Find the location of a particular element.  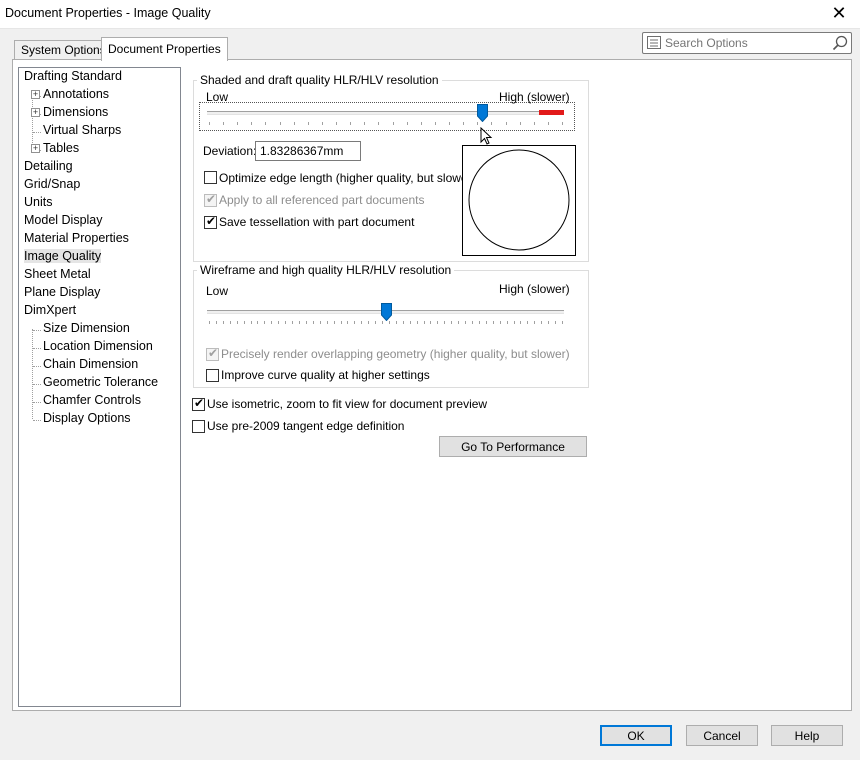

search-box is located at coordinates (747, 43).